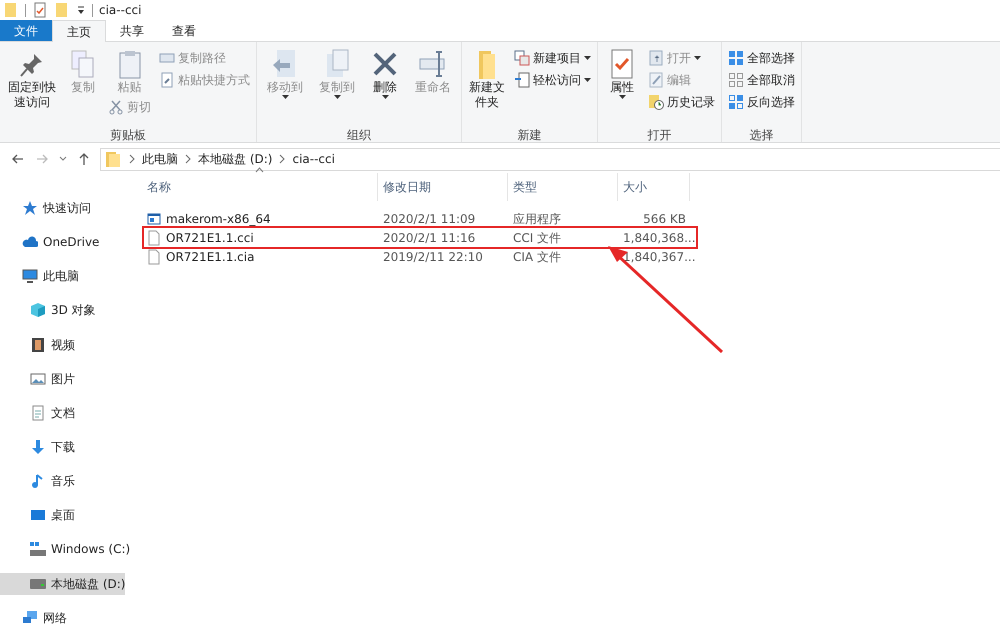 This screenshot has height=642, width=1000. I want to click on scissors-icon, so click(116, 107).